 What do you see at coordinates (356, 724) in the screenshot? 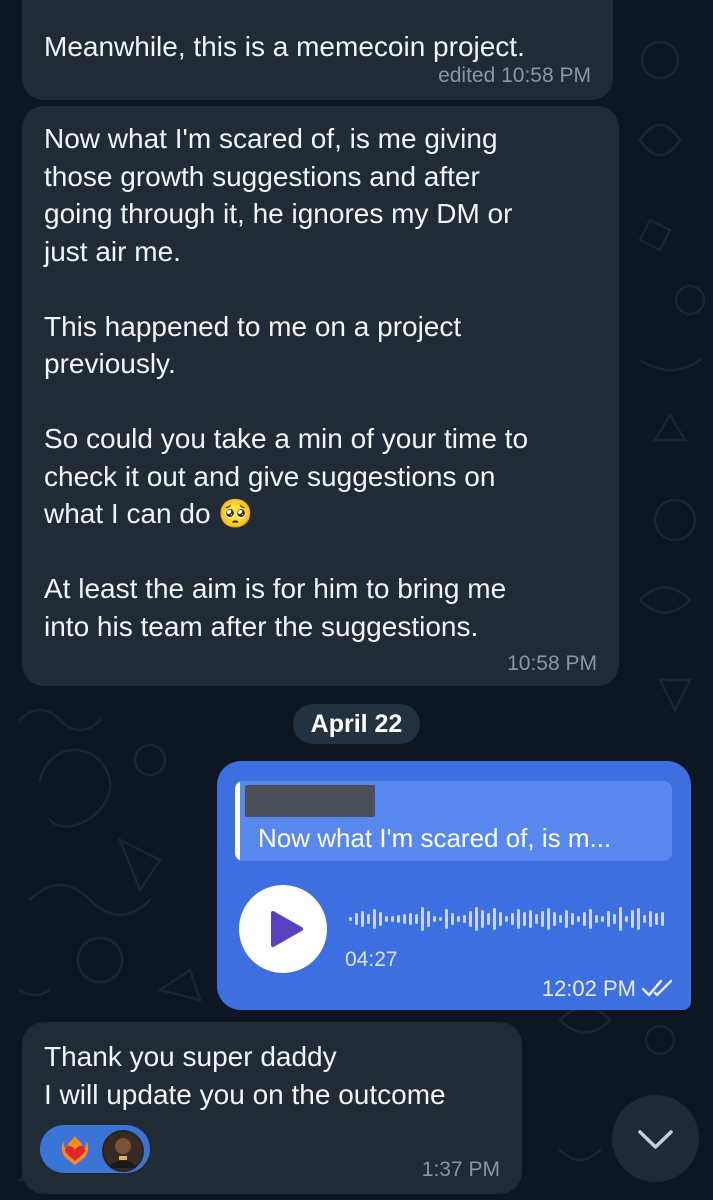
I see `date-separator: April 22` at bounding box center [356, 724].